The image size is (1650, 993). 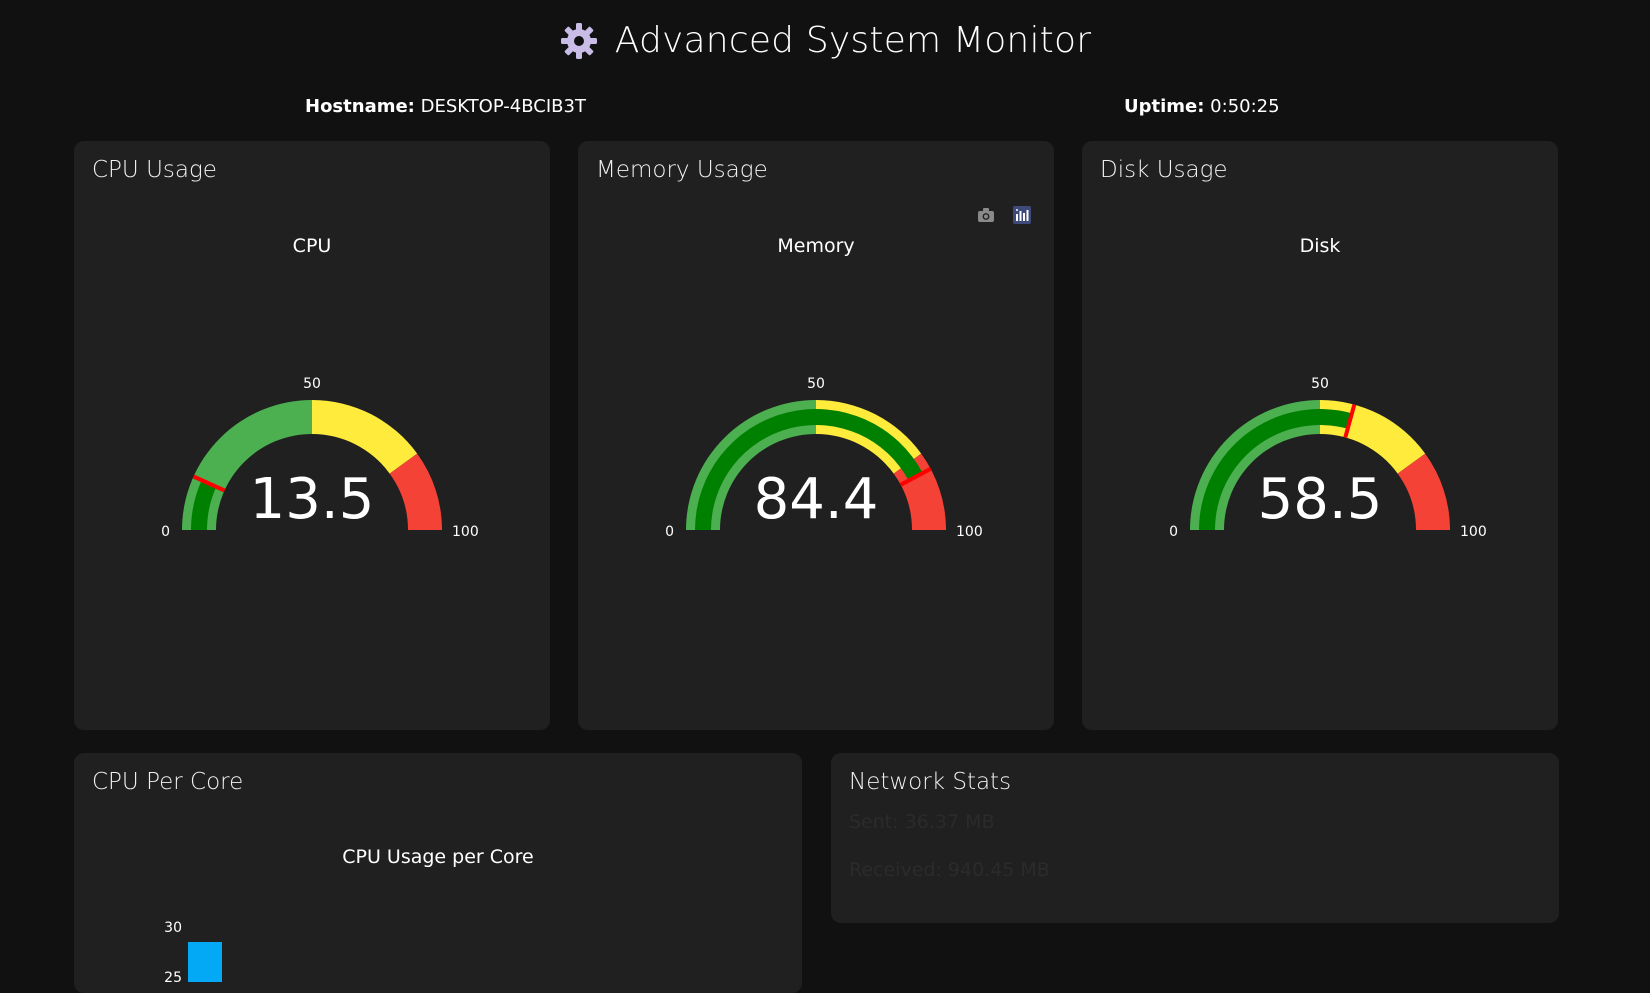 What do you see at coordinates (360, 106) in the screenshot?
I see `hostname-label: Hostname:` at bounding box center [360, 106].